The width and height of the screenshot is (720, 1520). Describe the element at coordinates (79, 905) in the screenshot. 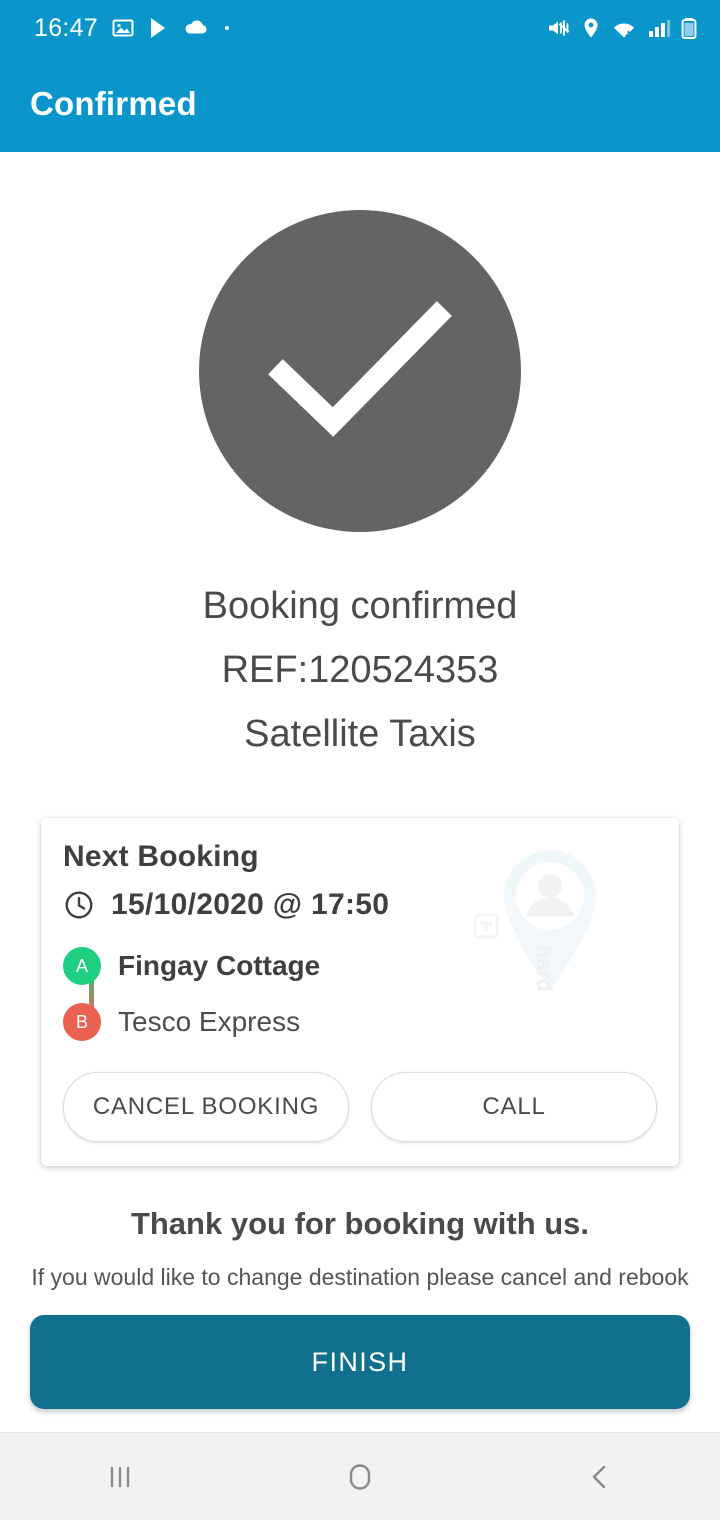

I see `clock-icon` at that location.